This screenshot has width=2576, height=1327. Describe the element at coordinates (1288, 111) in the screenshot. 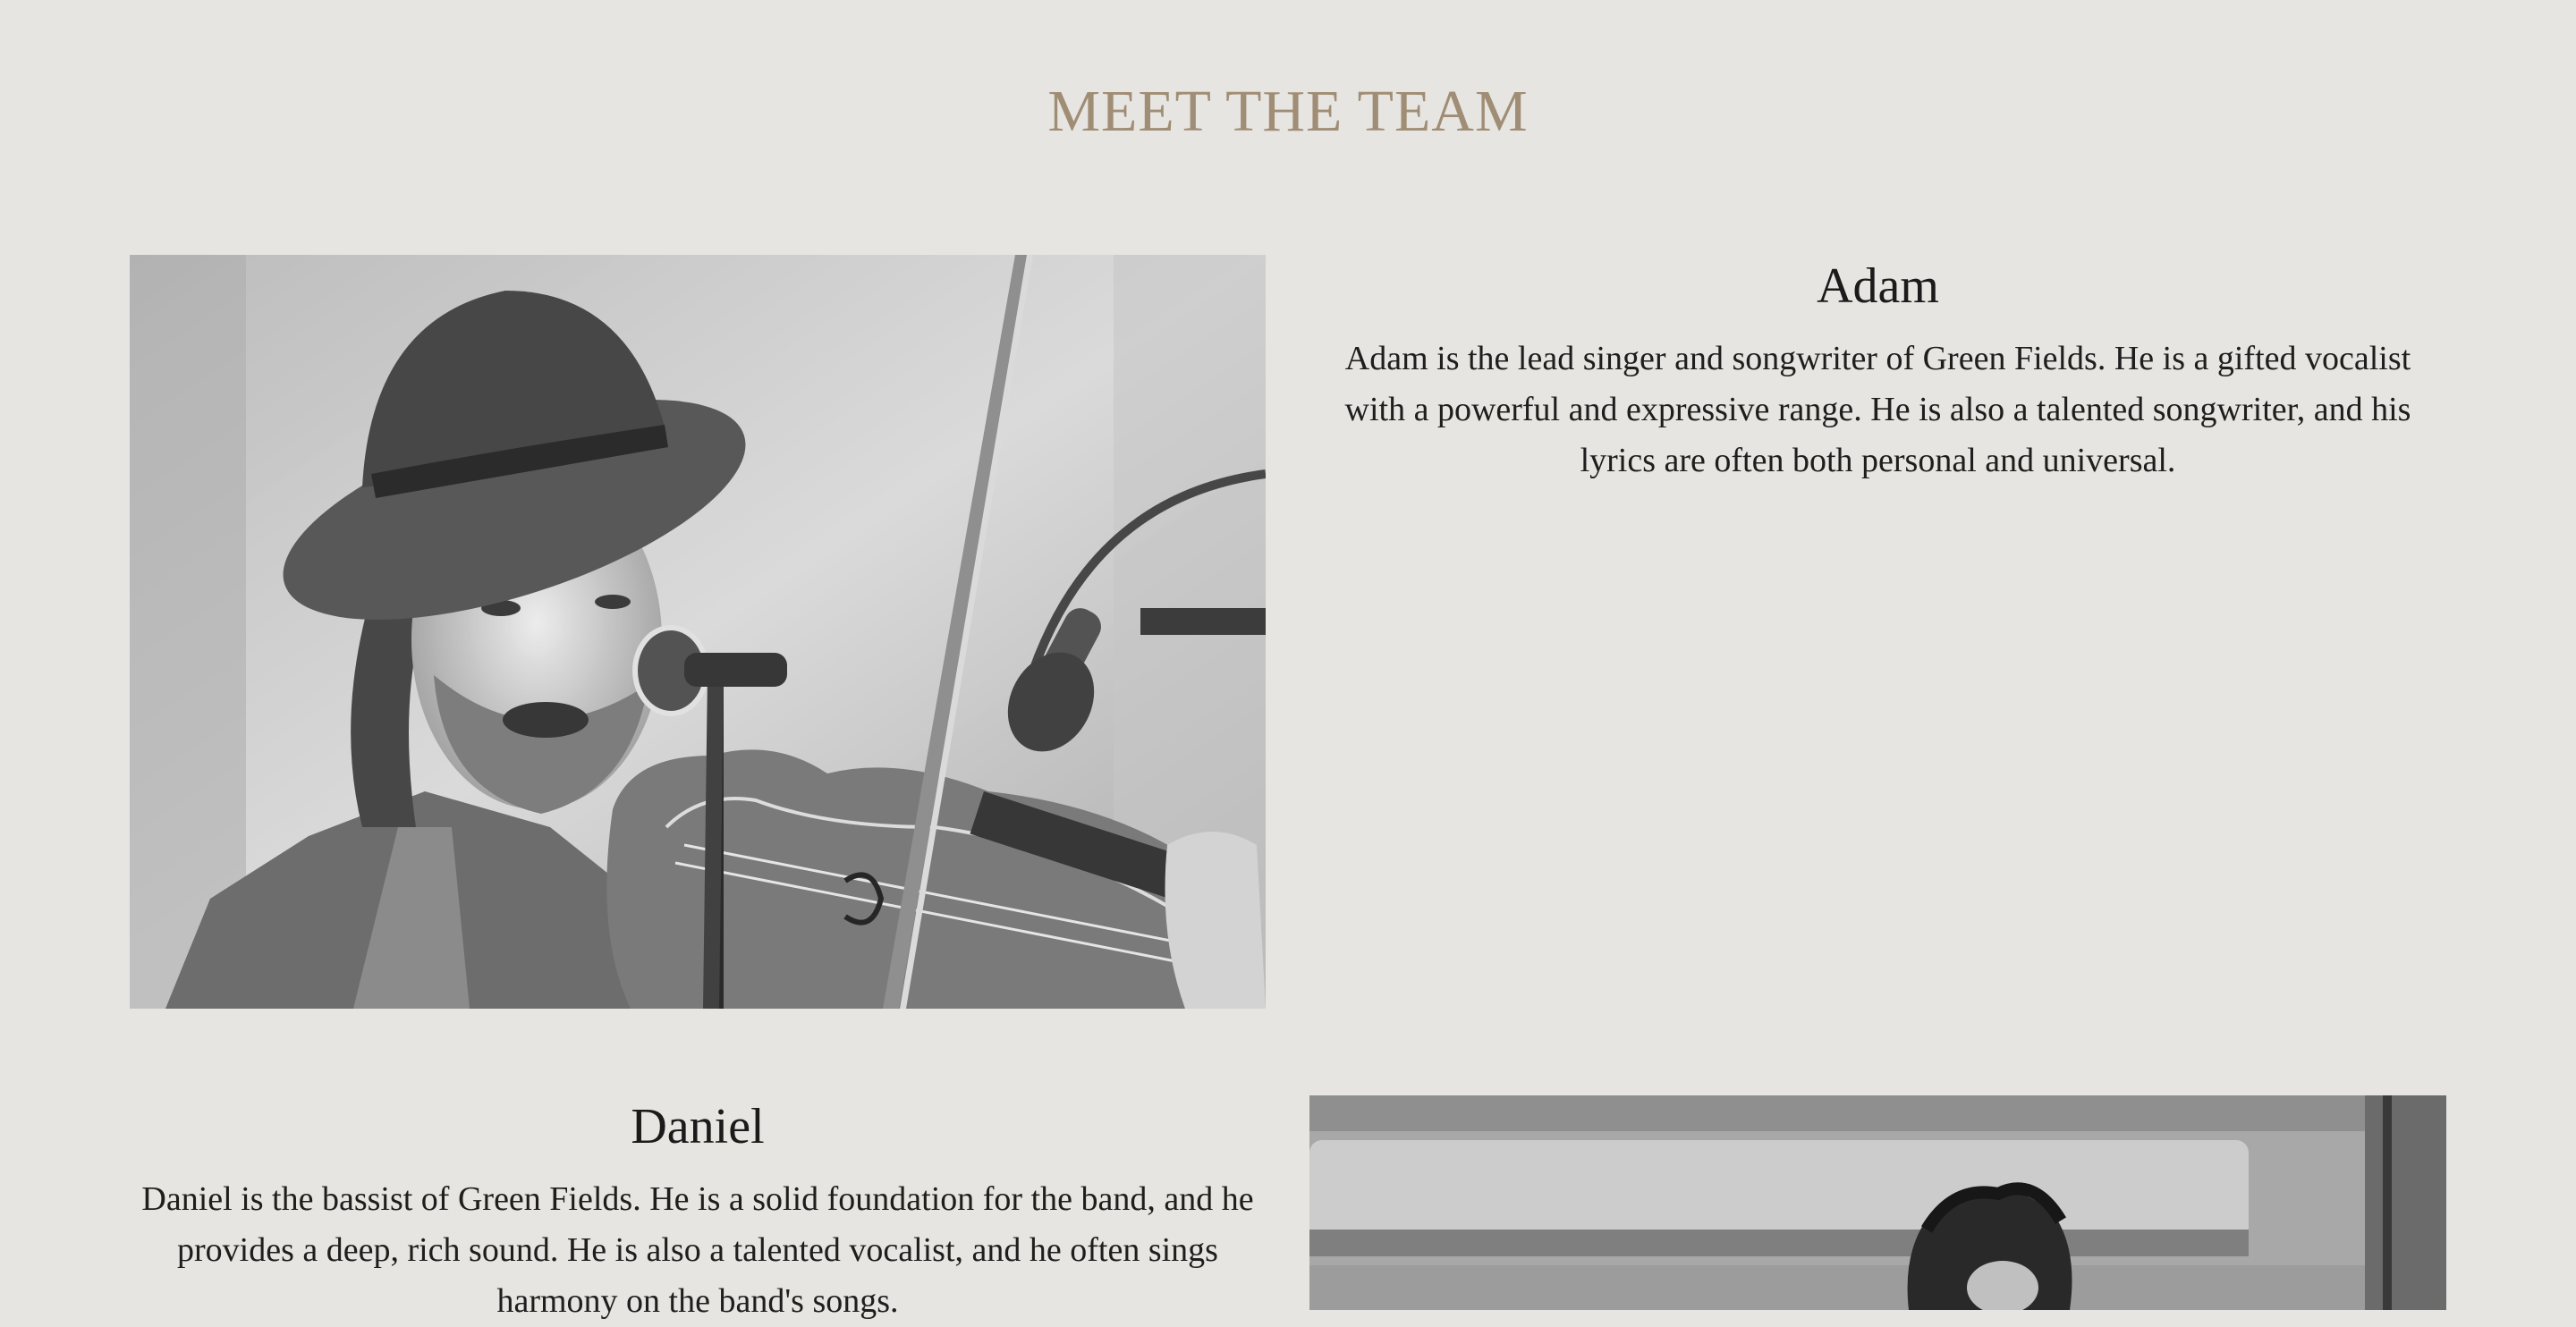

I see `section-title: MEET THE TEAM` at that location.